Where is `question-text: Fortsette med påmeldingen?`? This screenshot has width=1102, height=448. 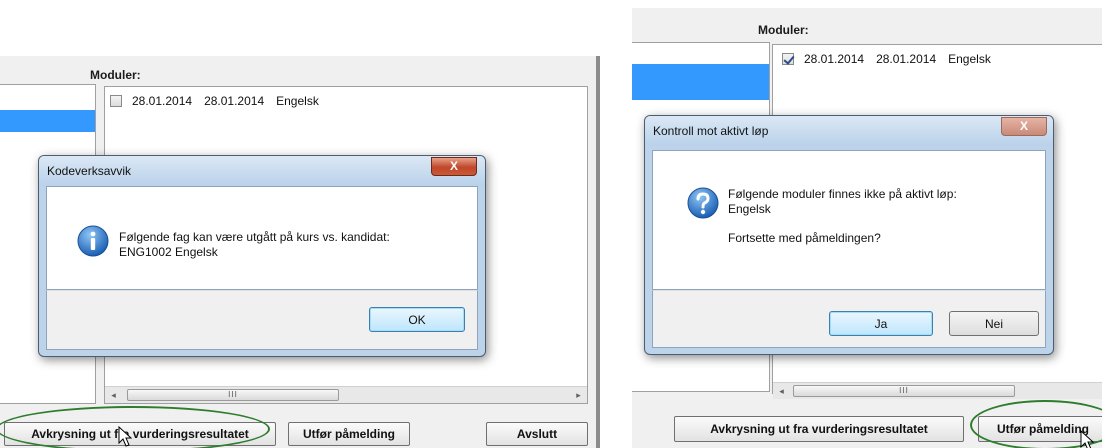
question-text: Fortsette med påmeldingen? is located at coordinates (804, 238).